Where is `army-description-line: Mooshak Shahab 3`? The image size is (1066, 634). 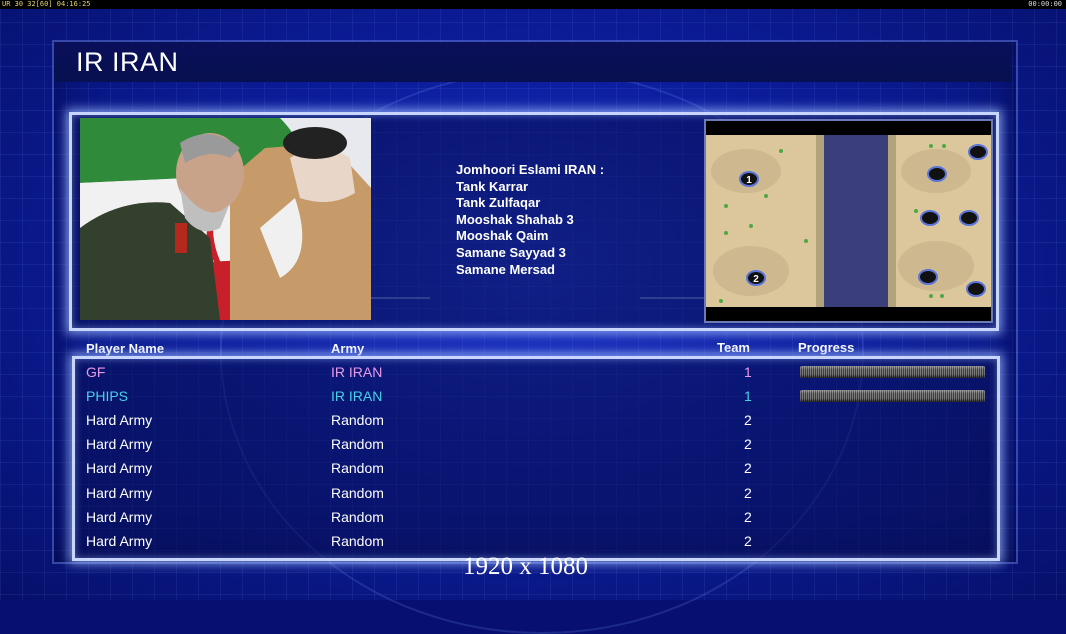
army-description-line: Mooshak Shahab 3 is located at coordinates (515, 219).